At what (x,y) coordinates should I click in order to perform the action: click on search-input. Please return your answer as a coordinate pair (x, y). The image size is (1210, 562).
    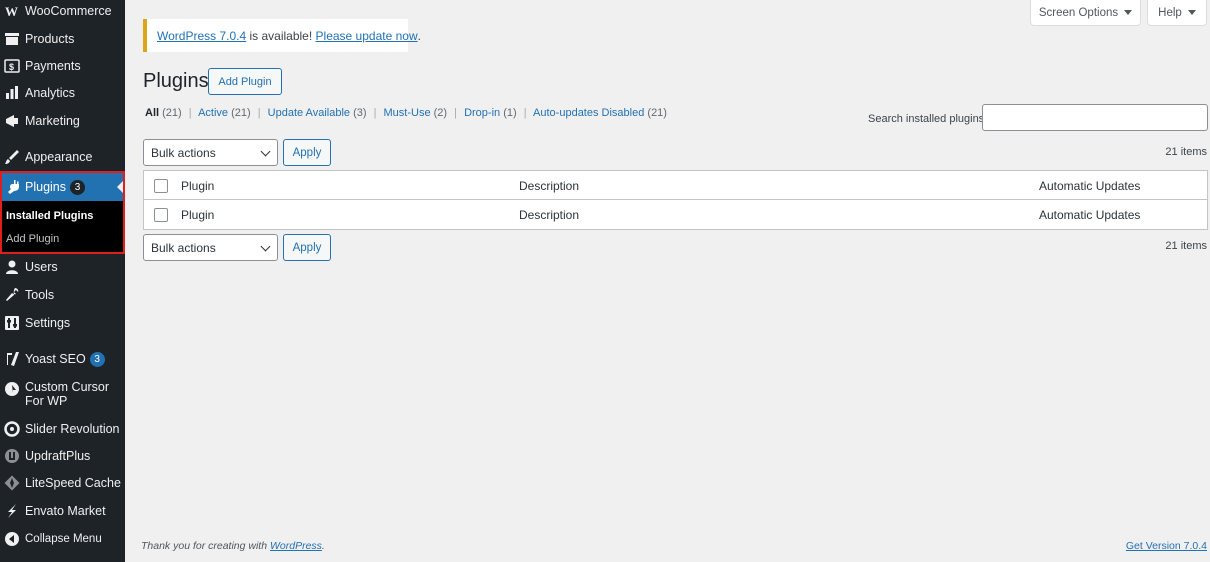
    Looking at the image, I should click on (1095, 117).